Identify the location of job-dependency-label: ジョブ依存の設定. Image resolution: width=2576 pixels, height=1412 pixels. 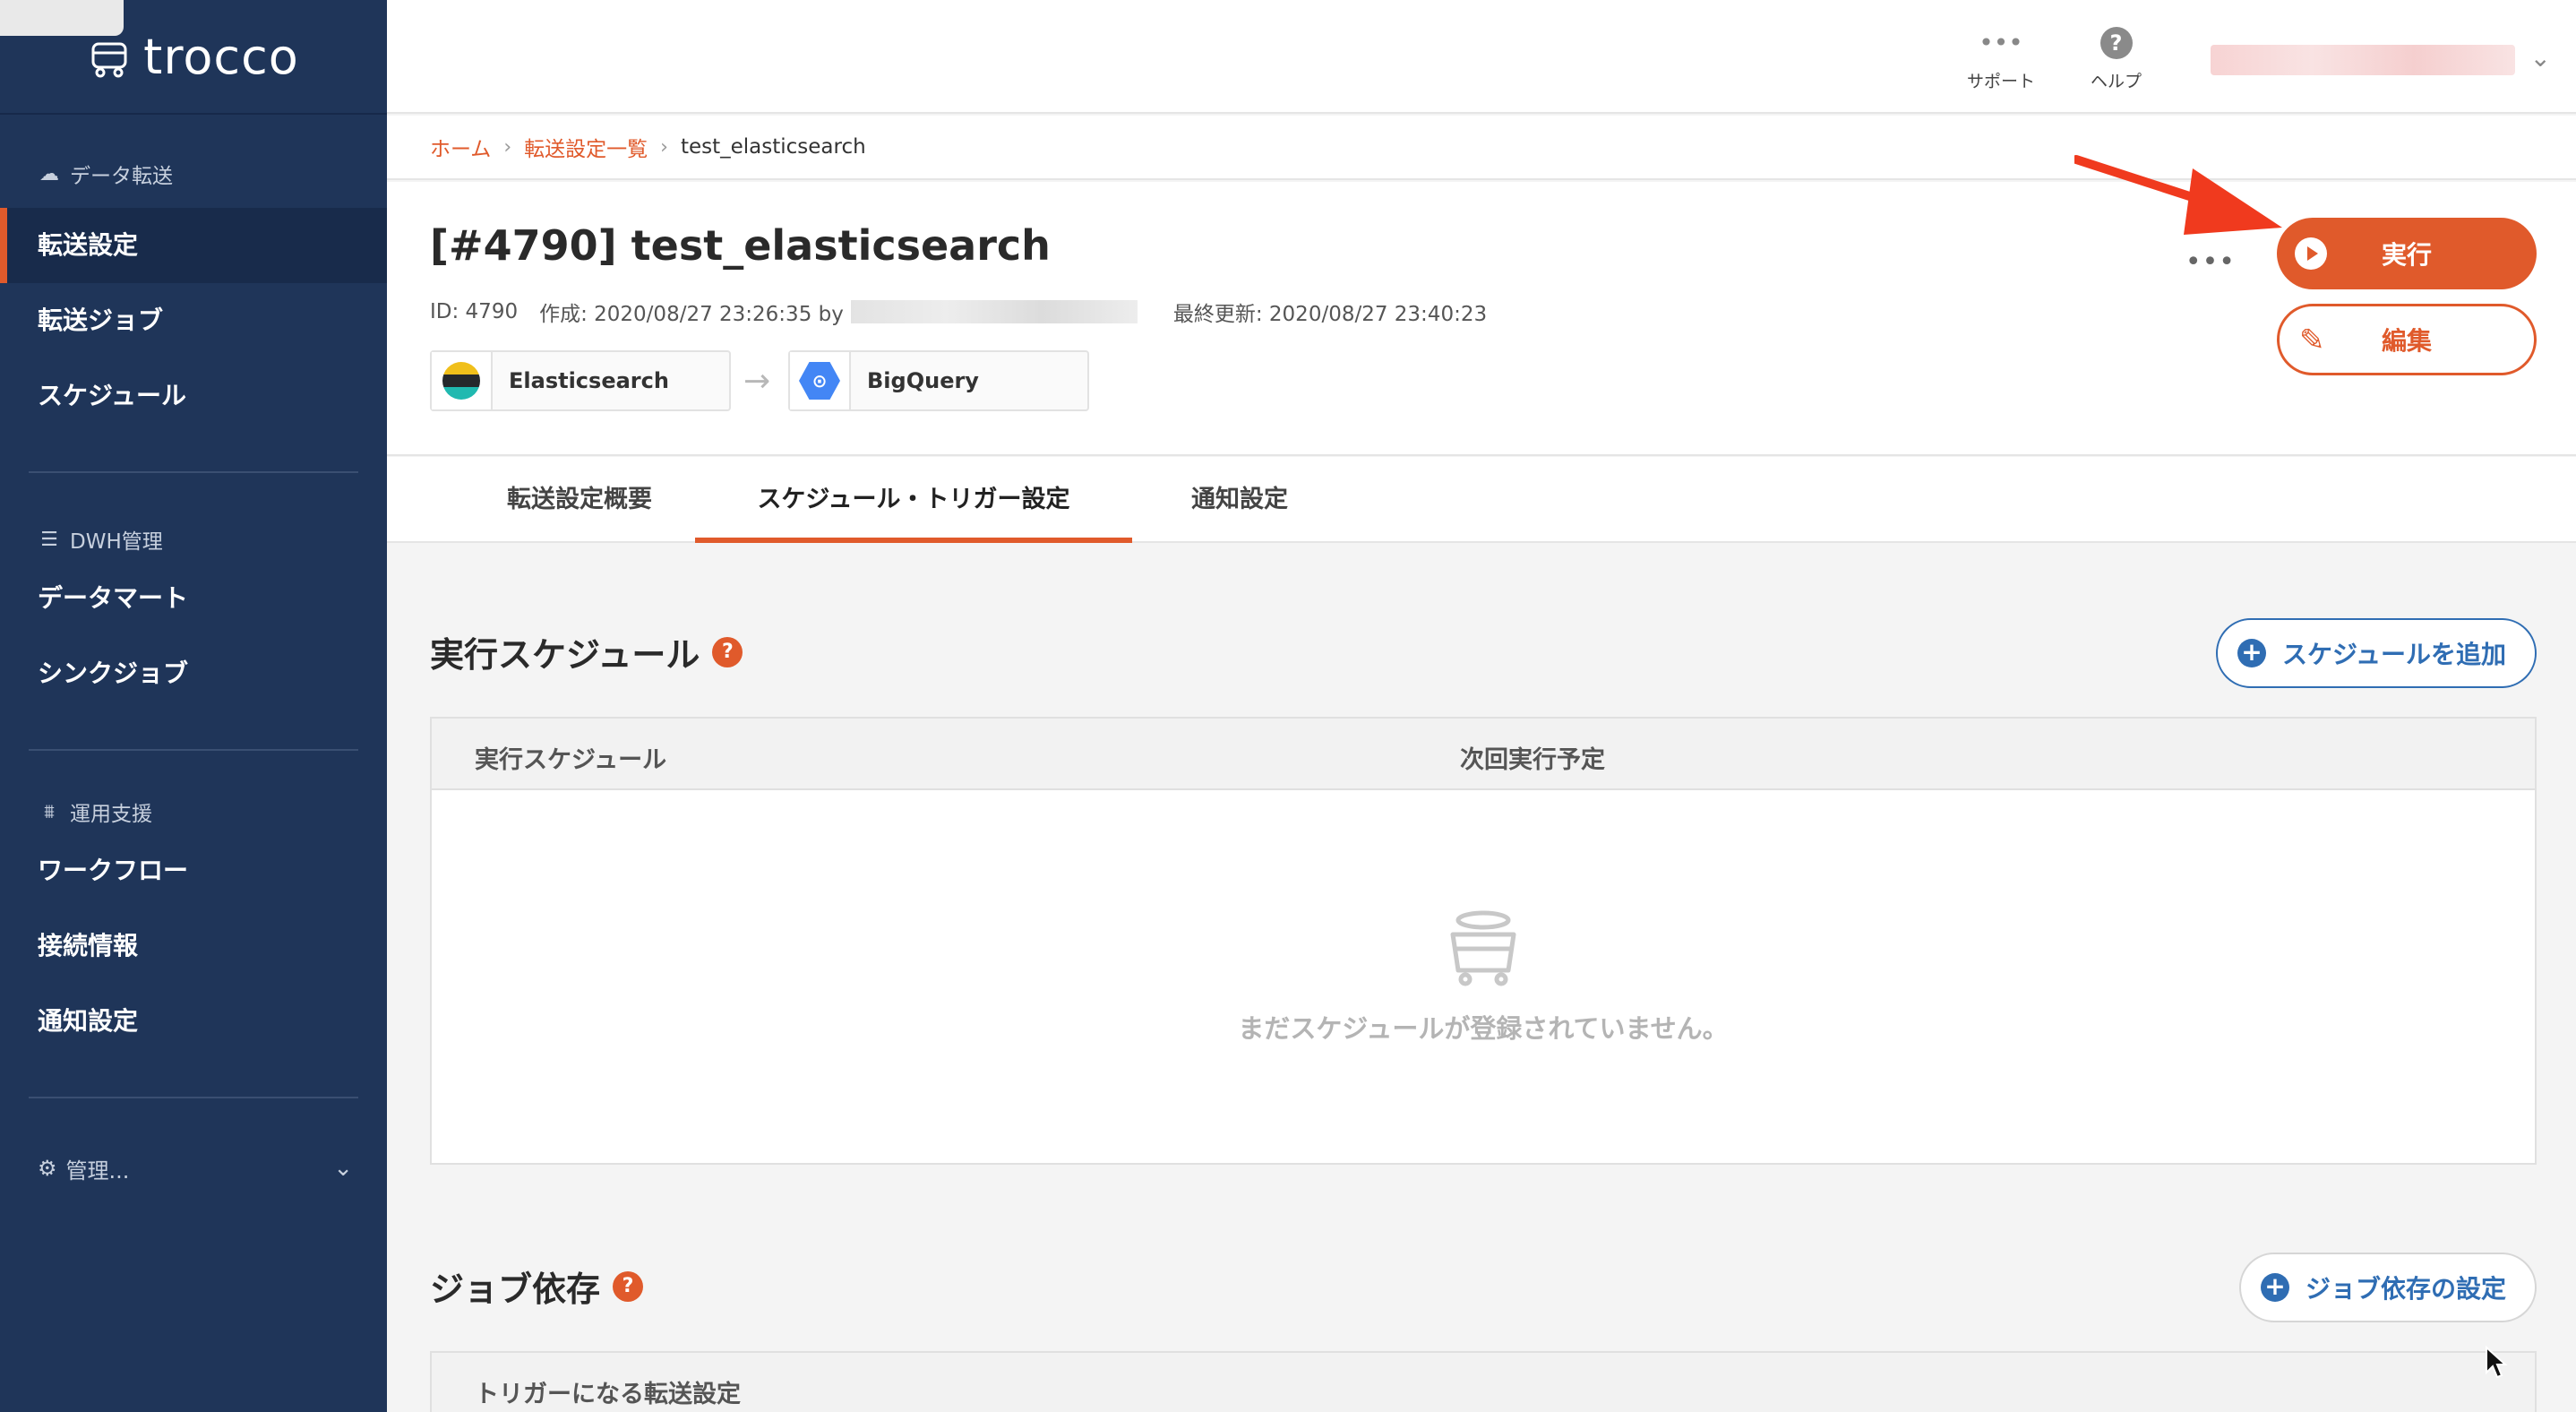
(2405, 1289).